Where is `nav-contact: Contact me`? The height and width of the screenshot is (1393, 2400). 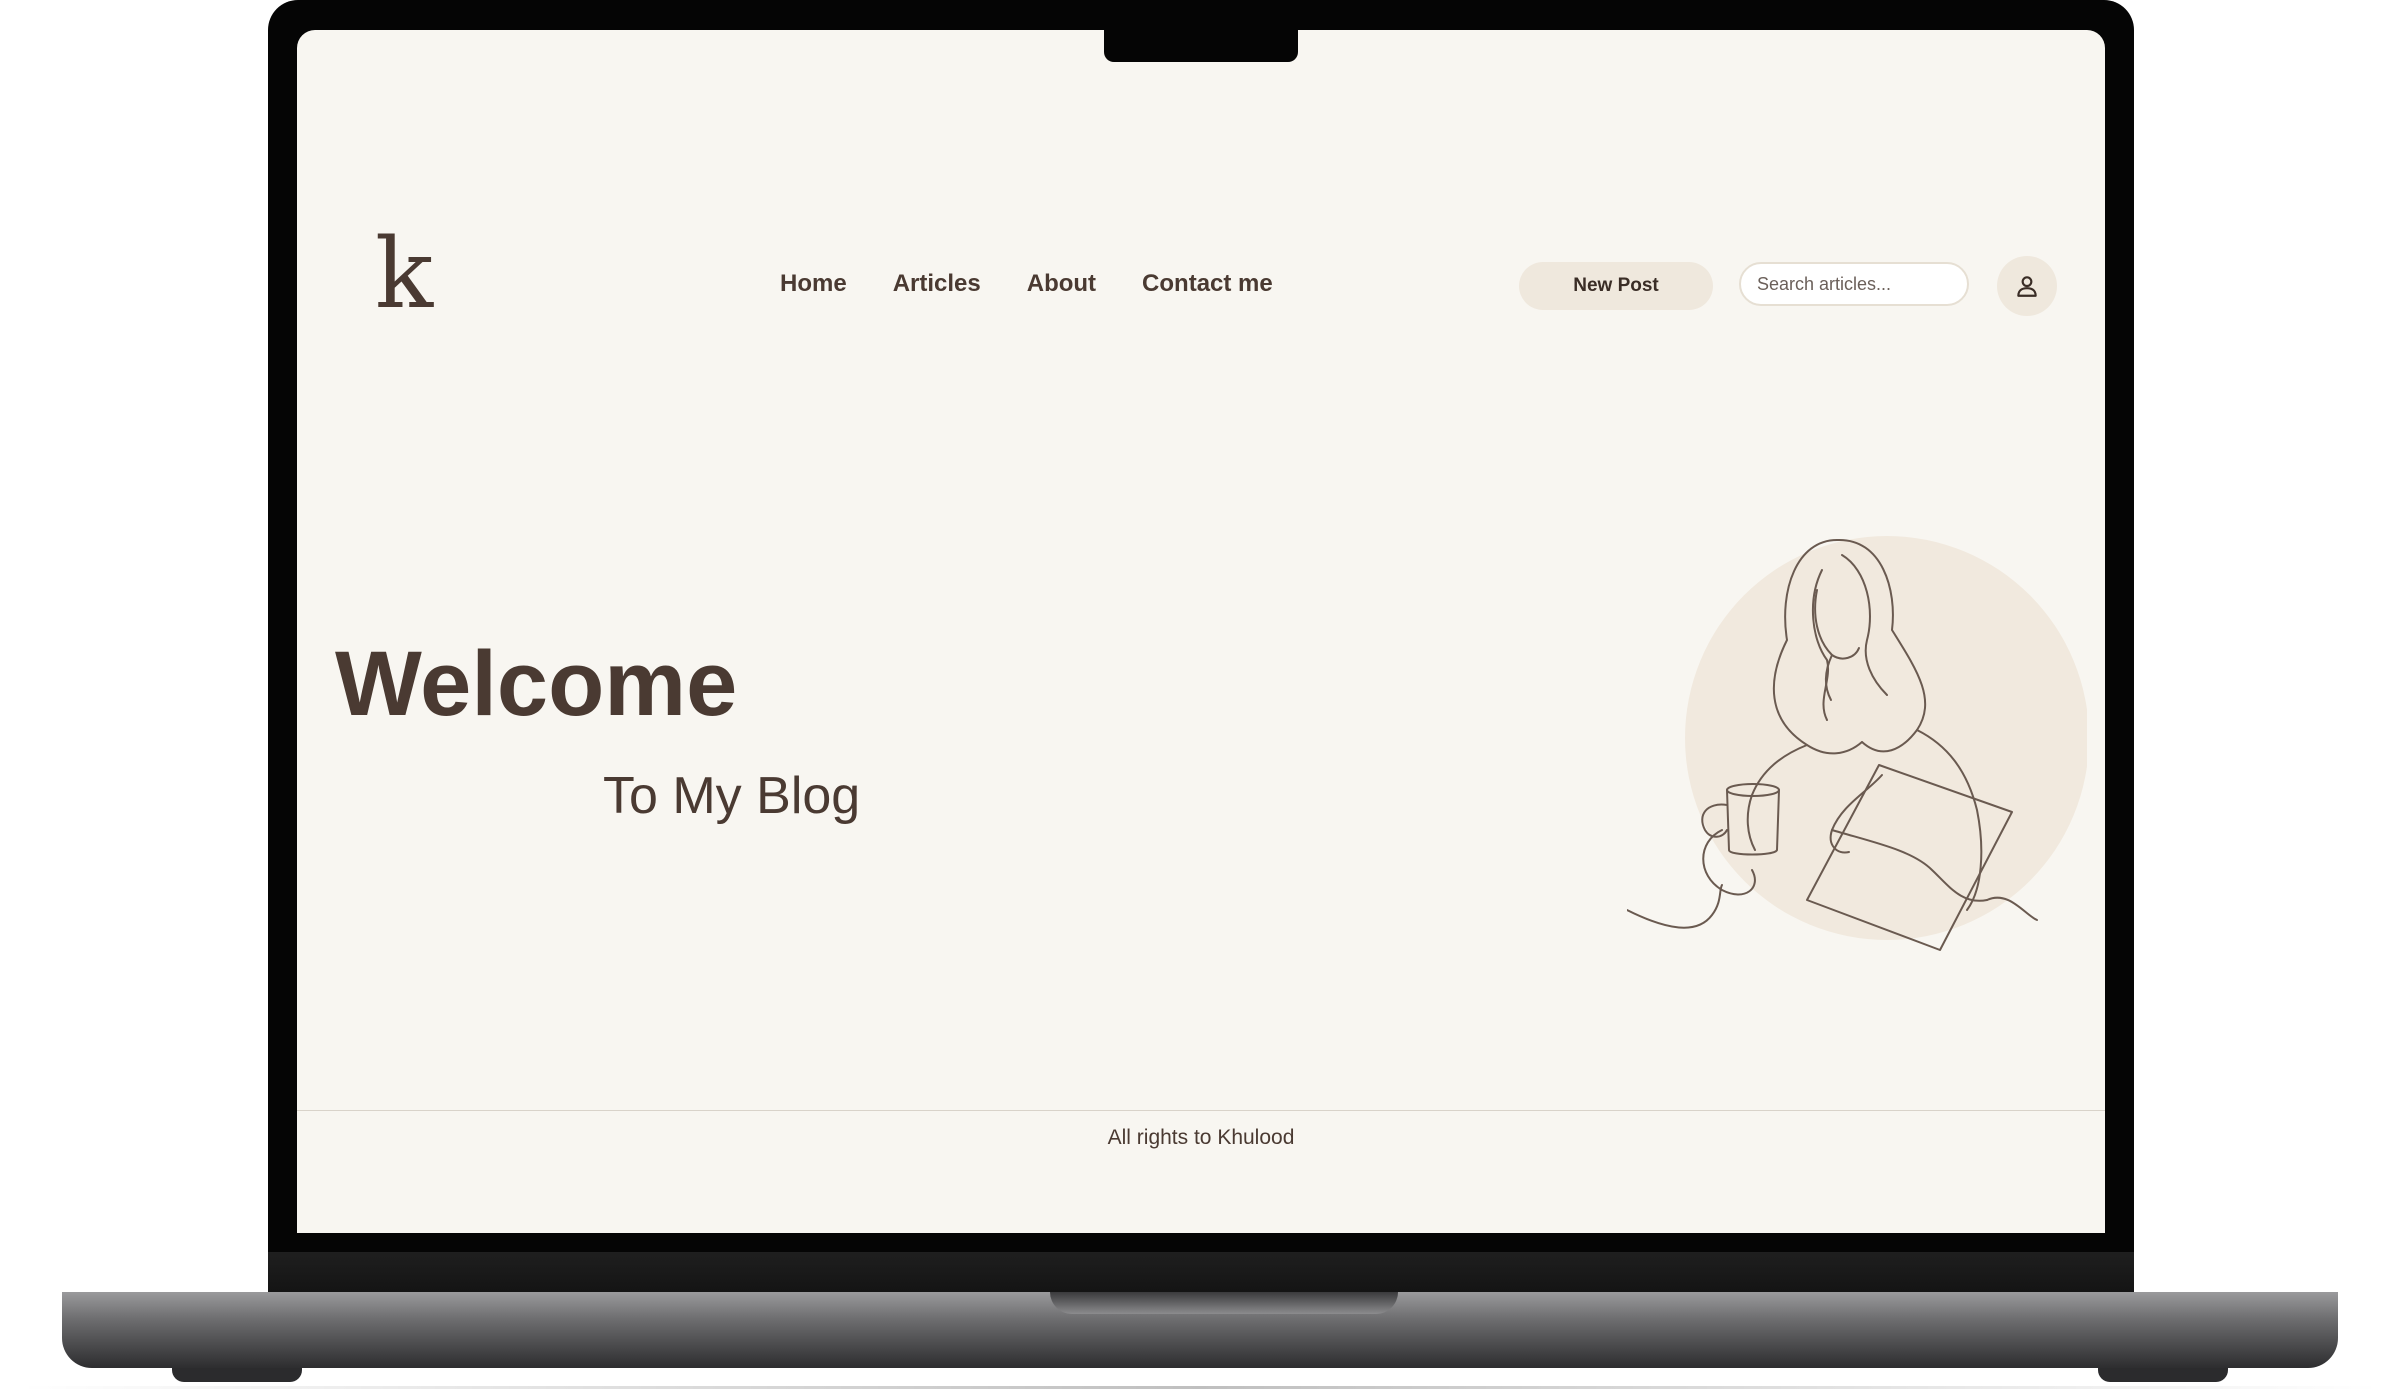 nav-contact: Contact me is located at coordinates (1207, 284).